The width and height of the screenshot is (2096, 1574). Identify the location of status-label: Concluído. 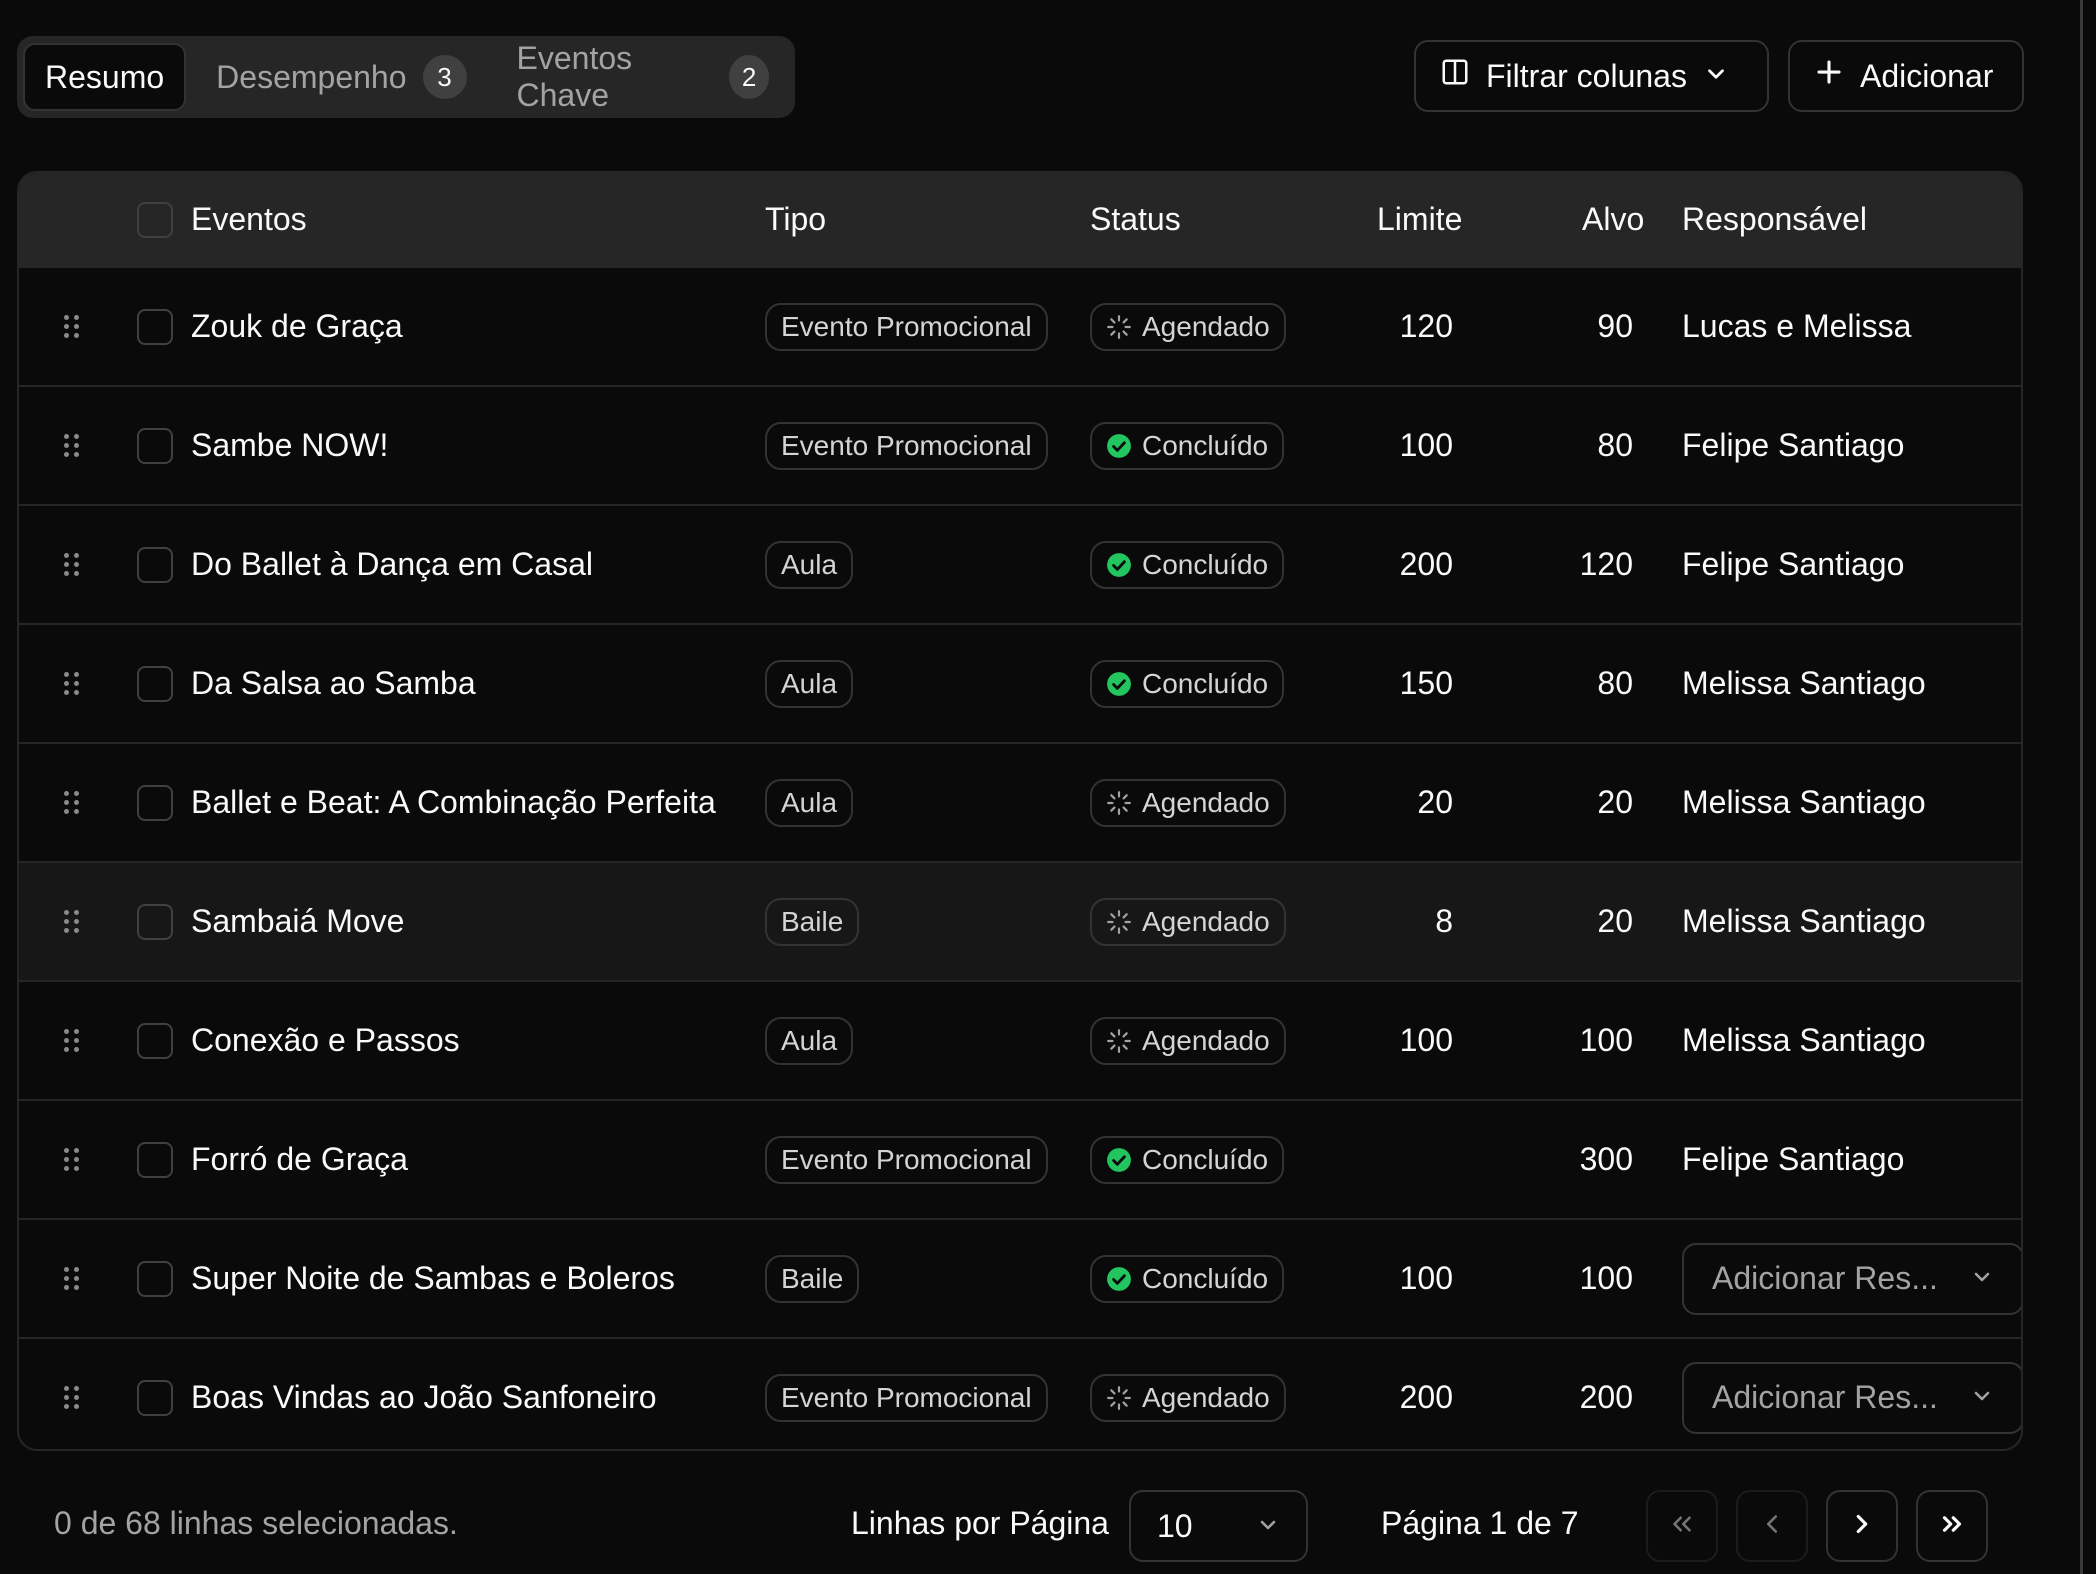
(1205, 1278).